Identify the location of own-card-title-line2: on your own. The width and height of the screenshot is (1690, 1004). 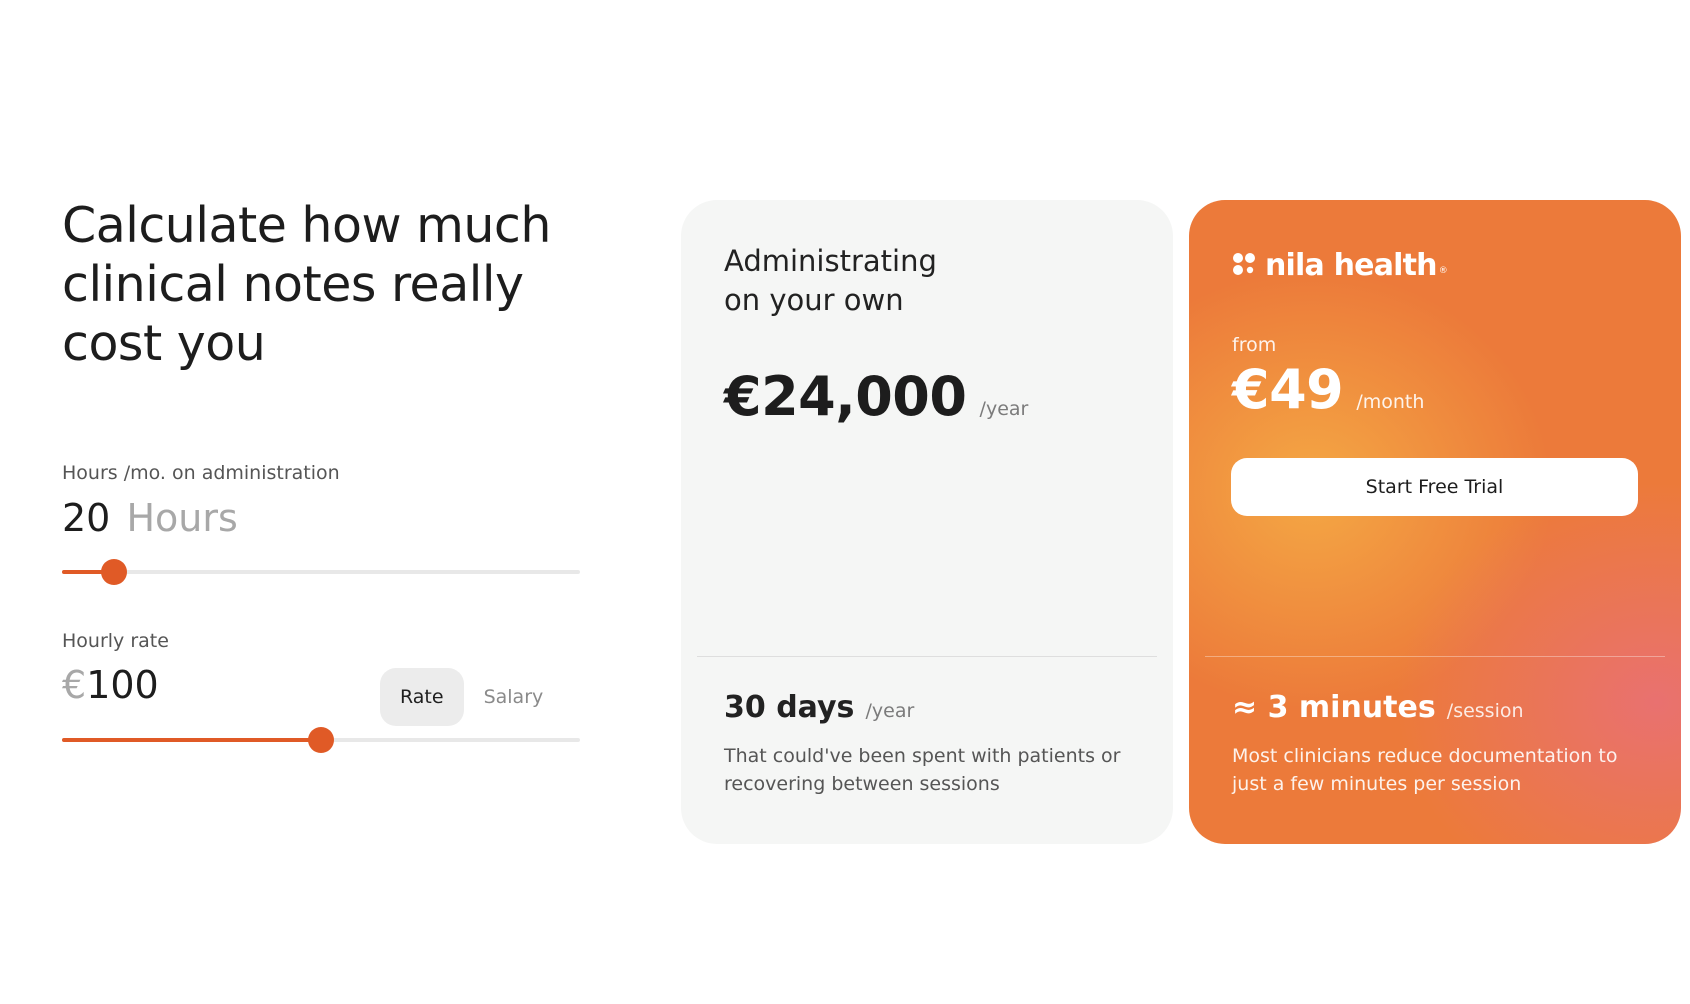
(814, 300).